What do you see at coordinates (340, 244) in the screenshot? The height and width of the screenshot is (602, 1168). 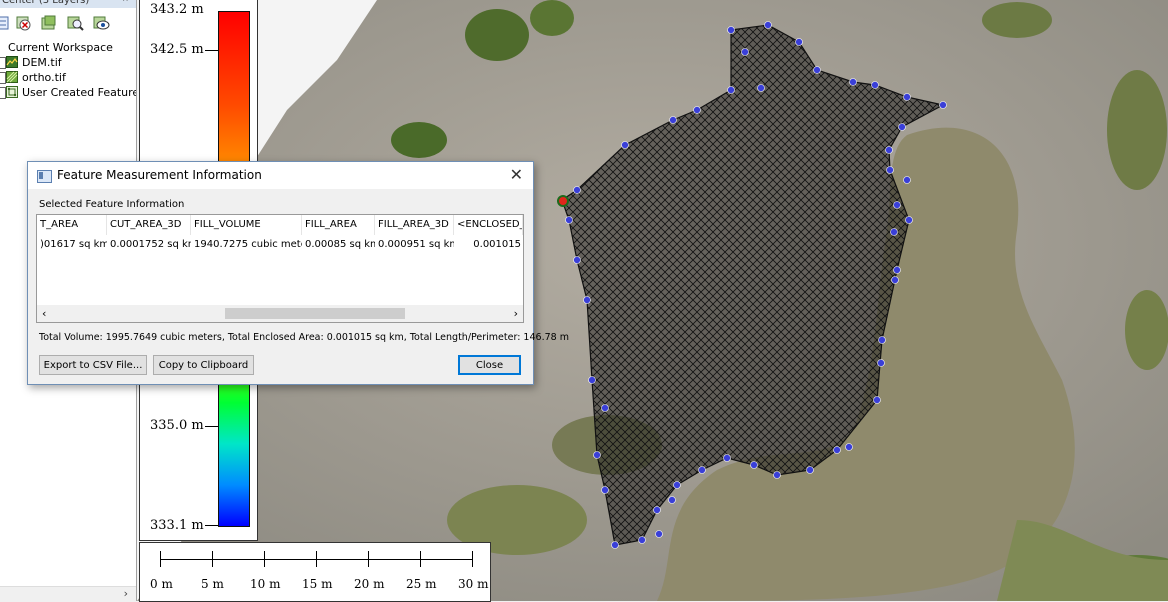 I see `table-cell: 0.00085 sq km` at bounding box center [340, 244].